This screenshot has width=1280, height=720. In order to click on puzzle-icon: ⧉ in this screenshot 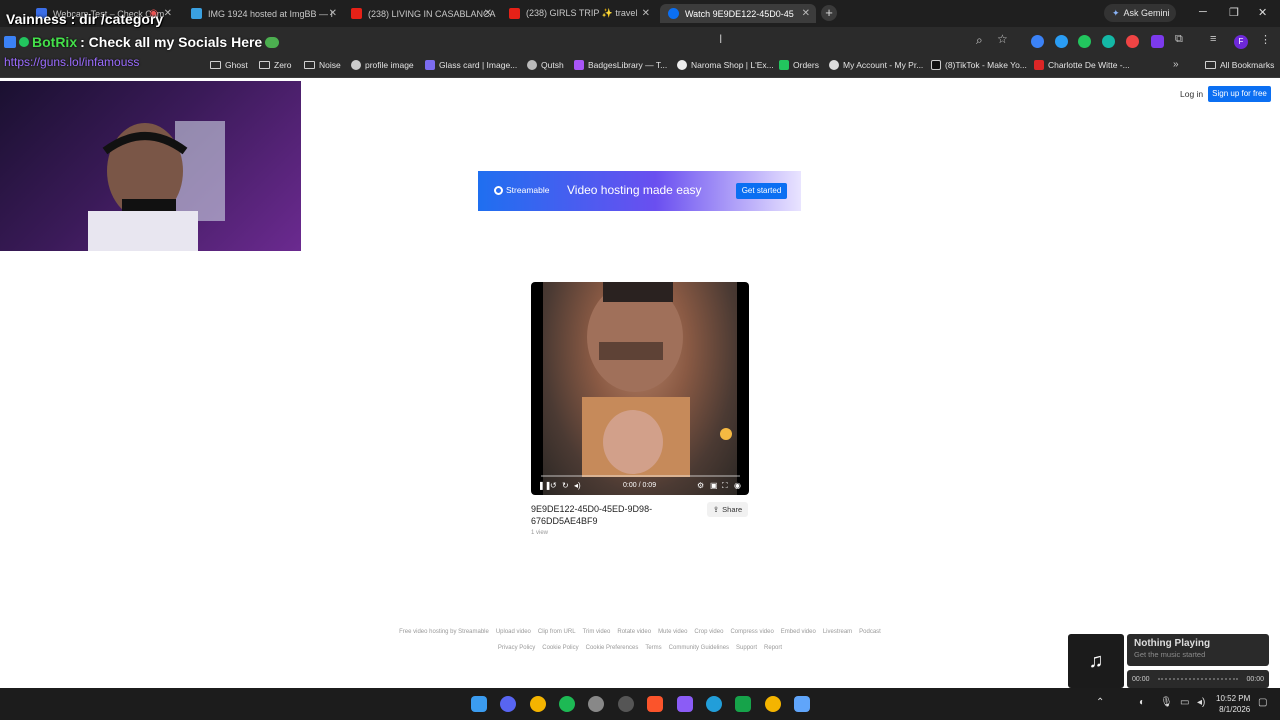, I will do `click(1179, 39)`.